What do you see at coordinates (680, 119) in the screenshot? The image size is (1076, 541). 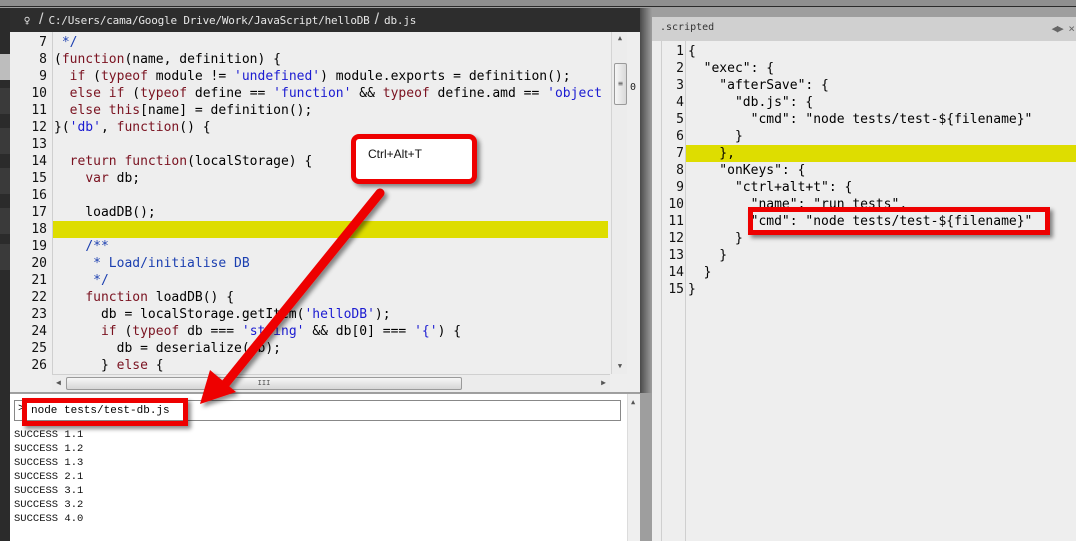 I see `line-number: 5` at bounding box center [680, 119].